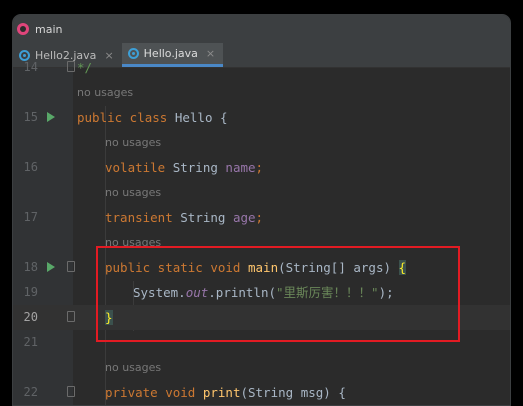  What do you see at coordinates (197, 117) in the screenshot?
I see `class-name: Hello` at bounding box center [197, 117].